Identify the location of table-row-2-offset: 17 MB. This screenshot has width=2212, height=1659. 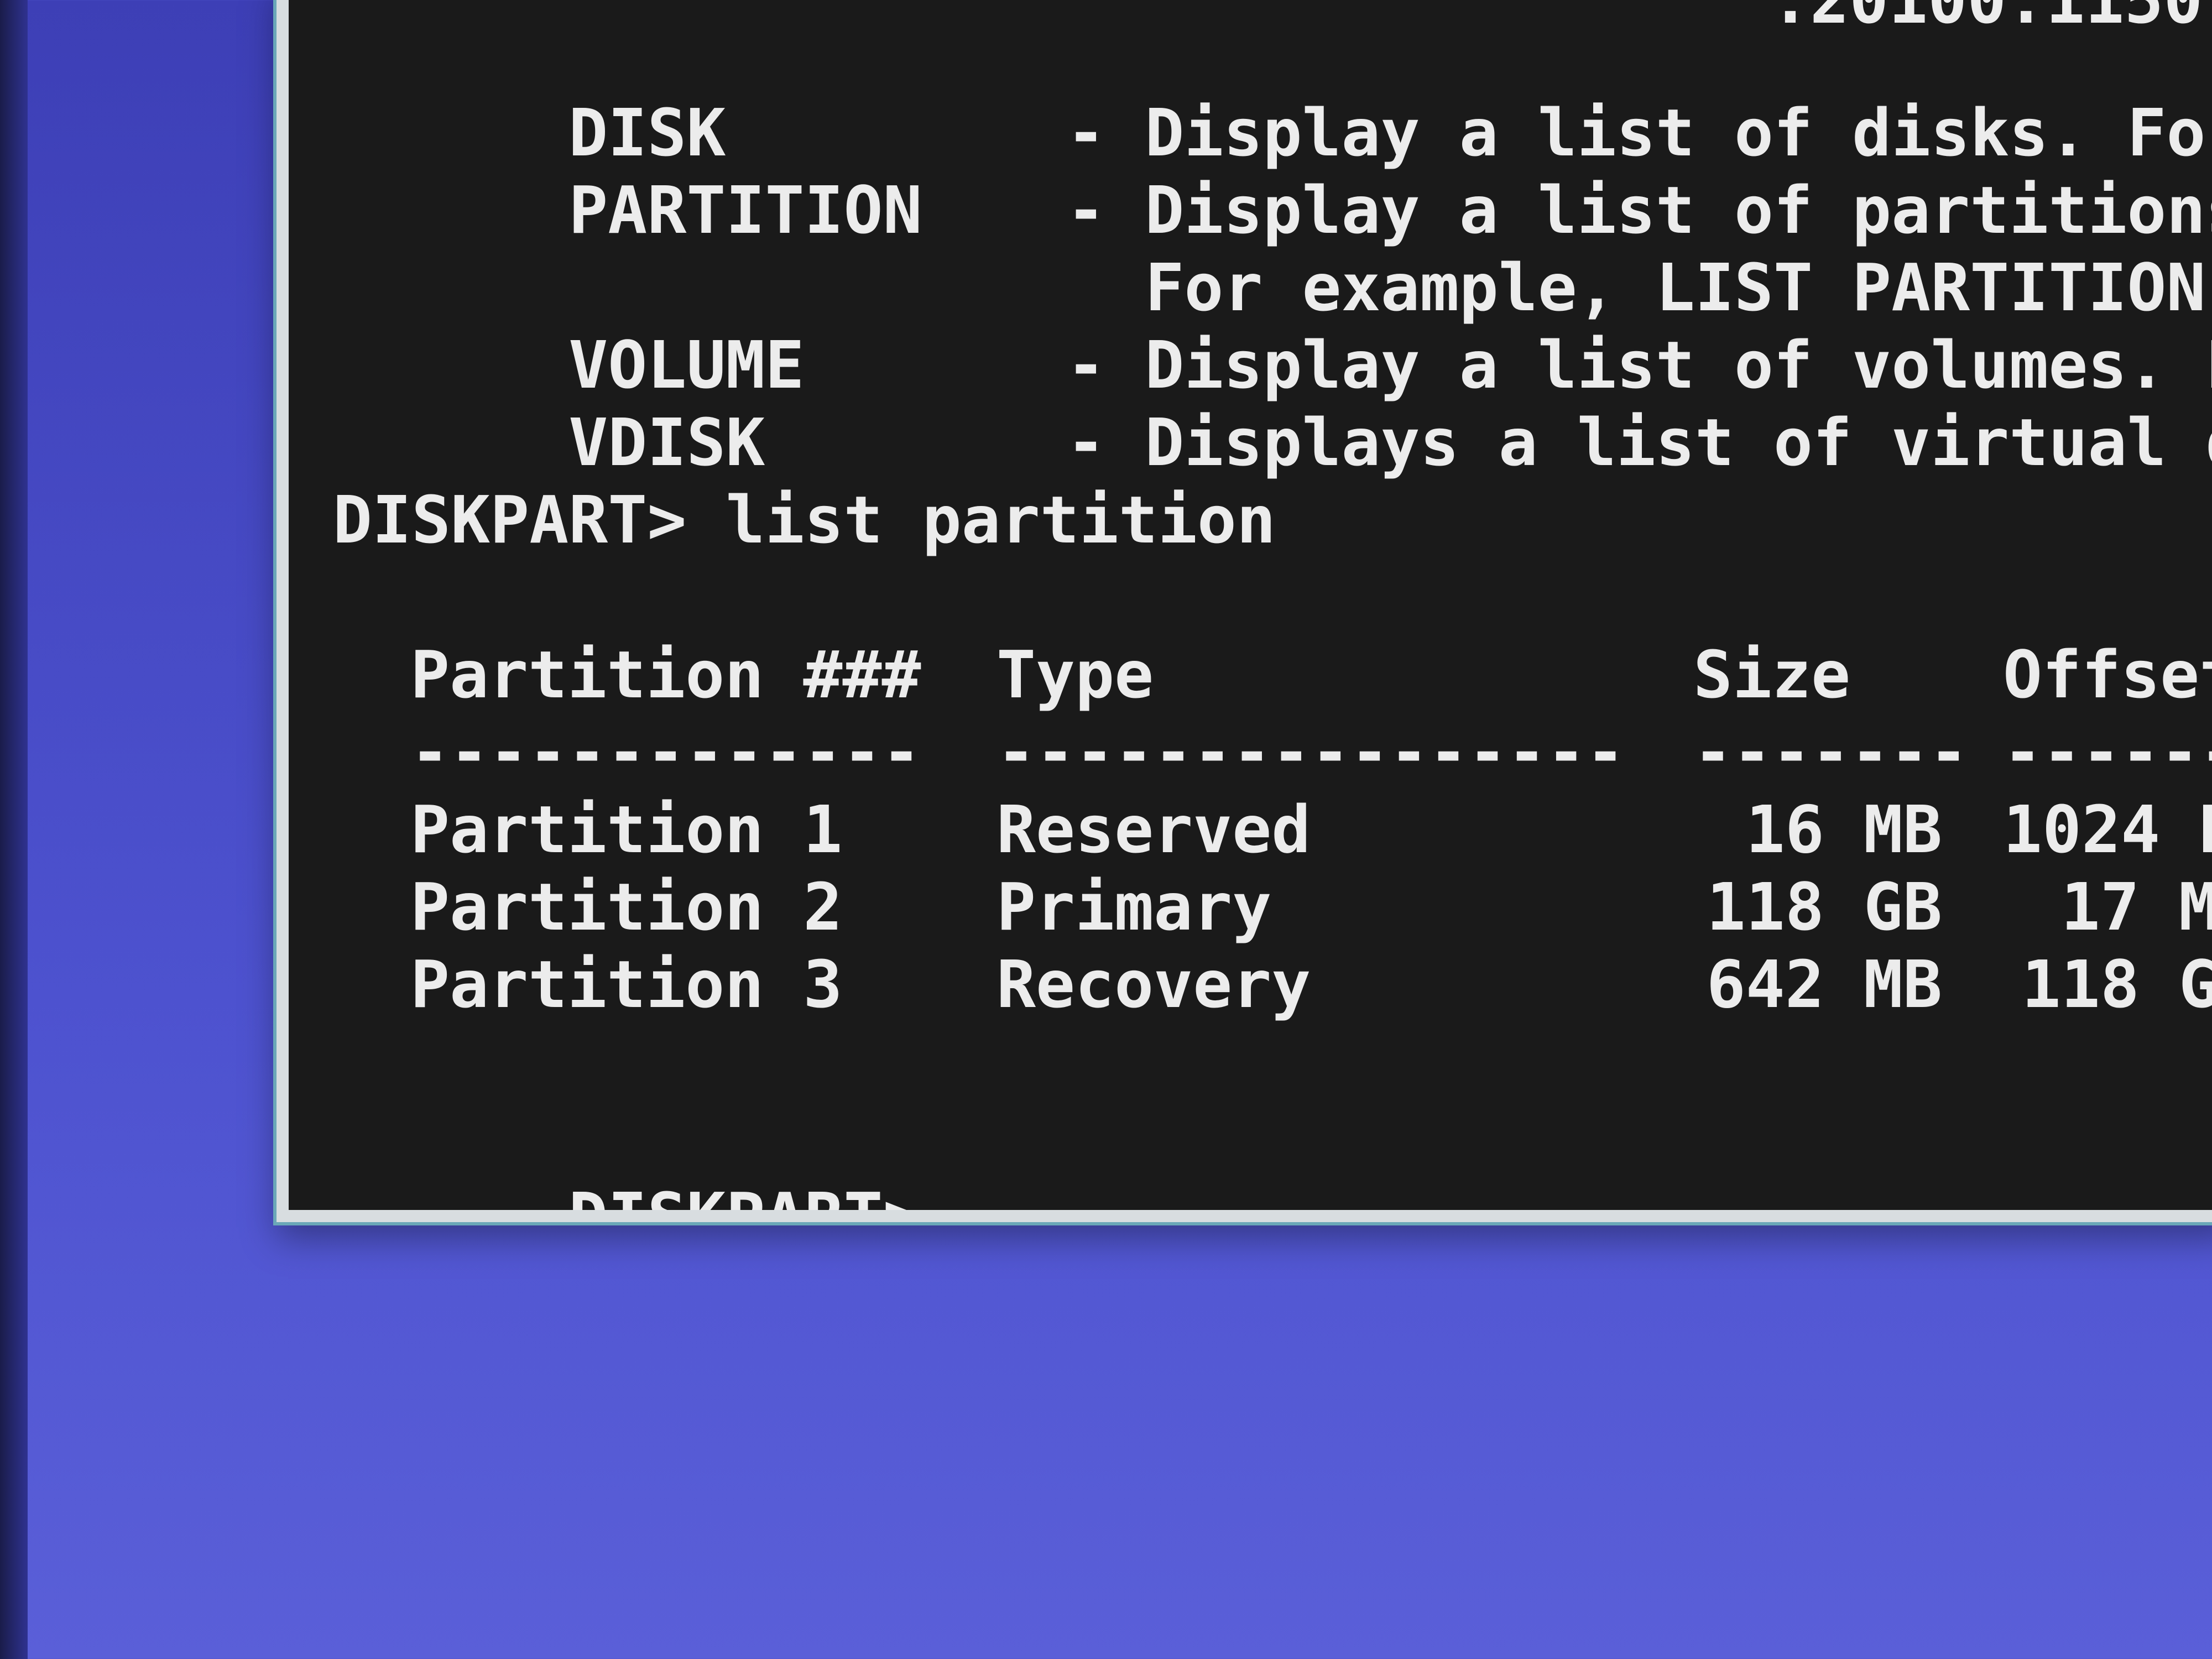
(2136, 907).